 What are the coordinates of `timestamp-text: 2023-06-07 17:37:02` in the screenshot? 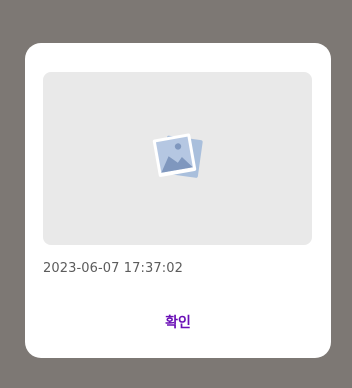 It's located at (113, 268).